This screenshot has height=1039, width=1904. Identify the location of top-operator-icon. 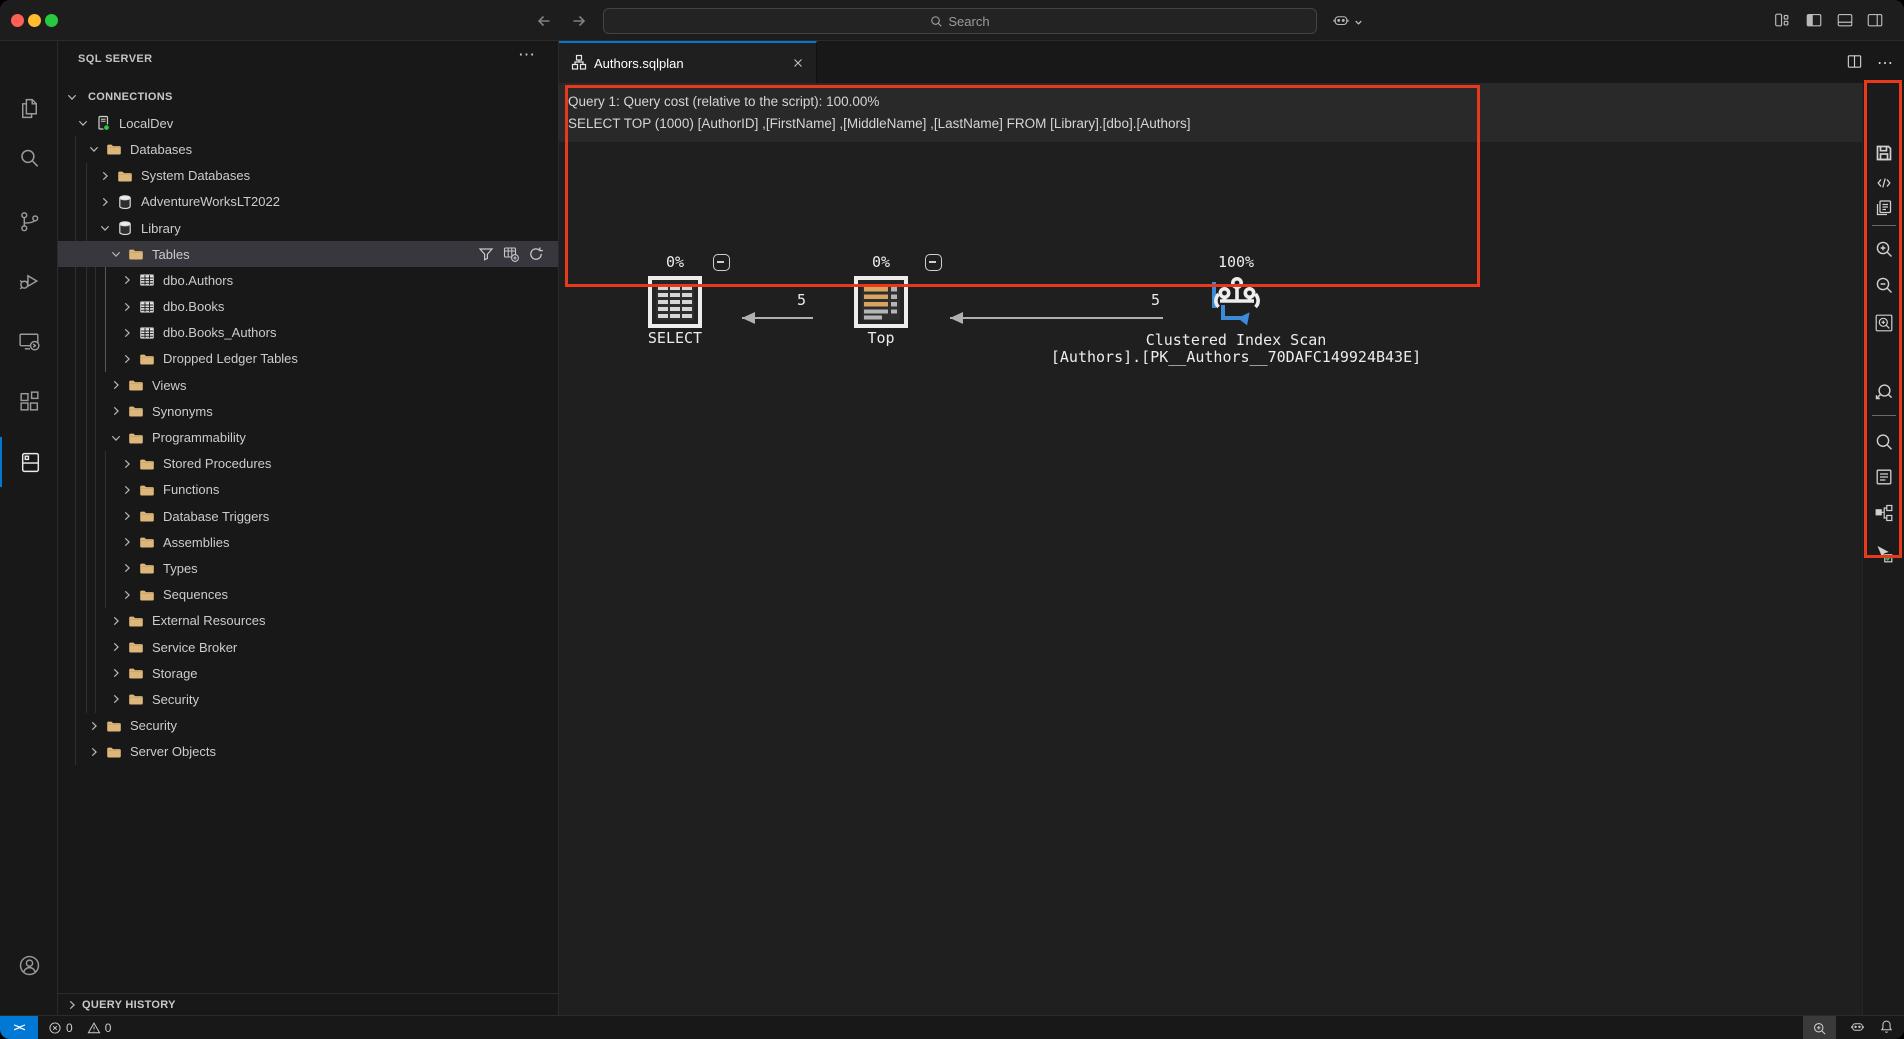
(881, 302).